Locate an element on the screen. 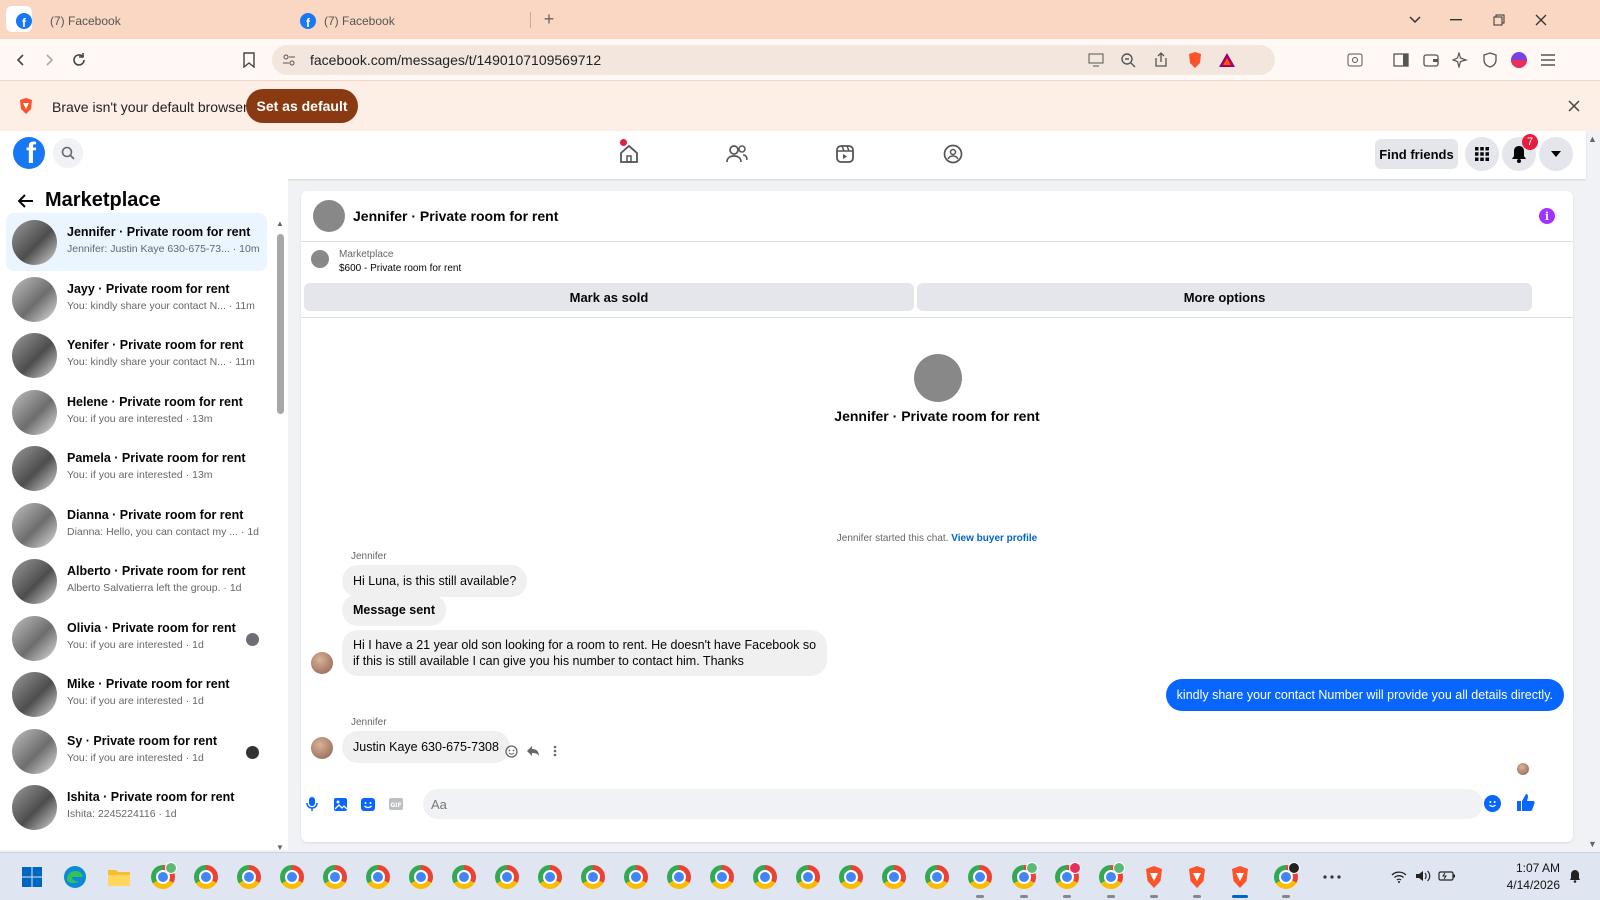  sticker-icon is located at coordinates (368, 804).